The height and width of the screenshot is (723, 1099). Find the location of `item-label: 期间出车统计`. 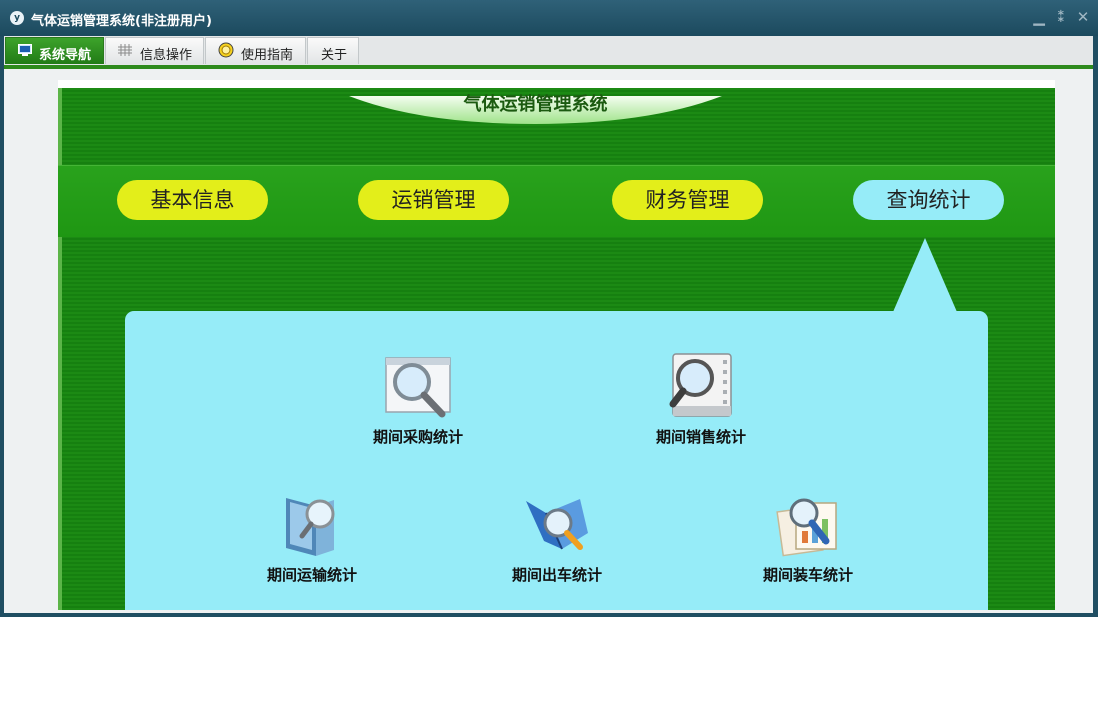

item-label: 期间出车统计 is located at coordinates (556, 575).